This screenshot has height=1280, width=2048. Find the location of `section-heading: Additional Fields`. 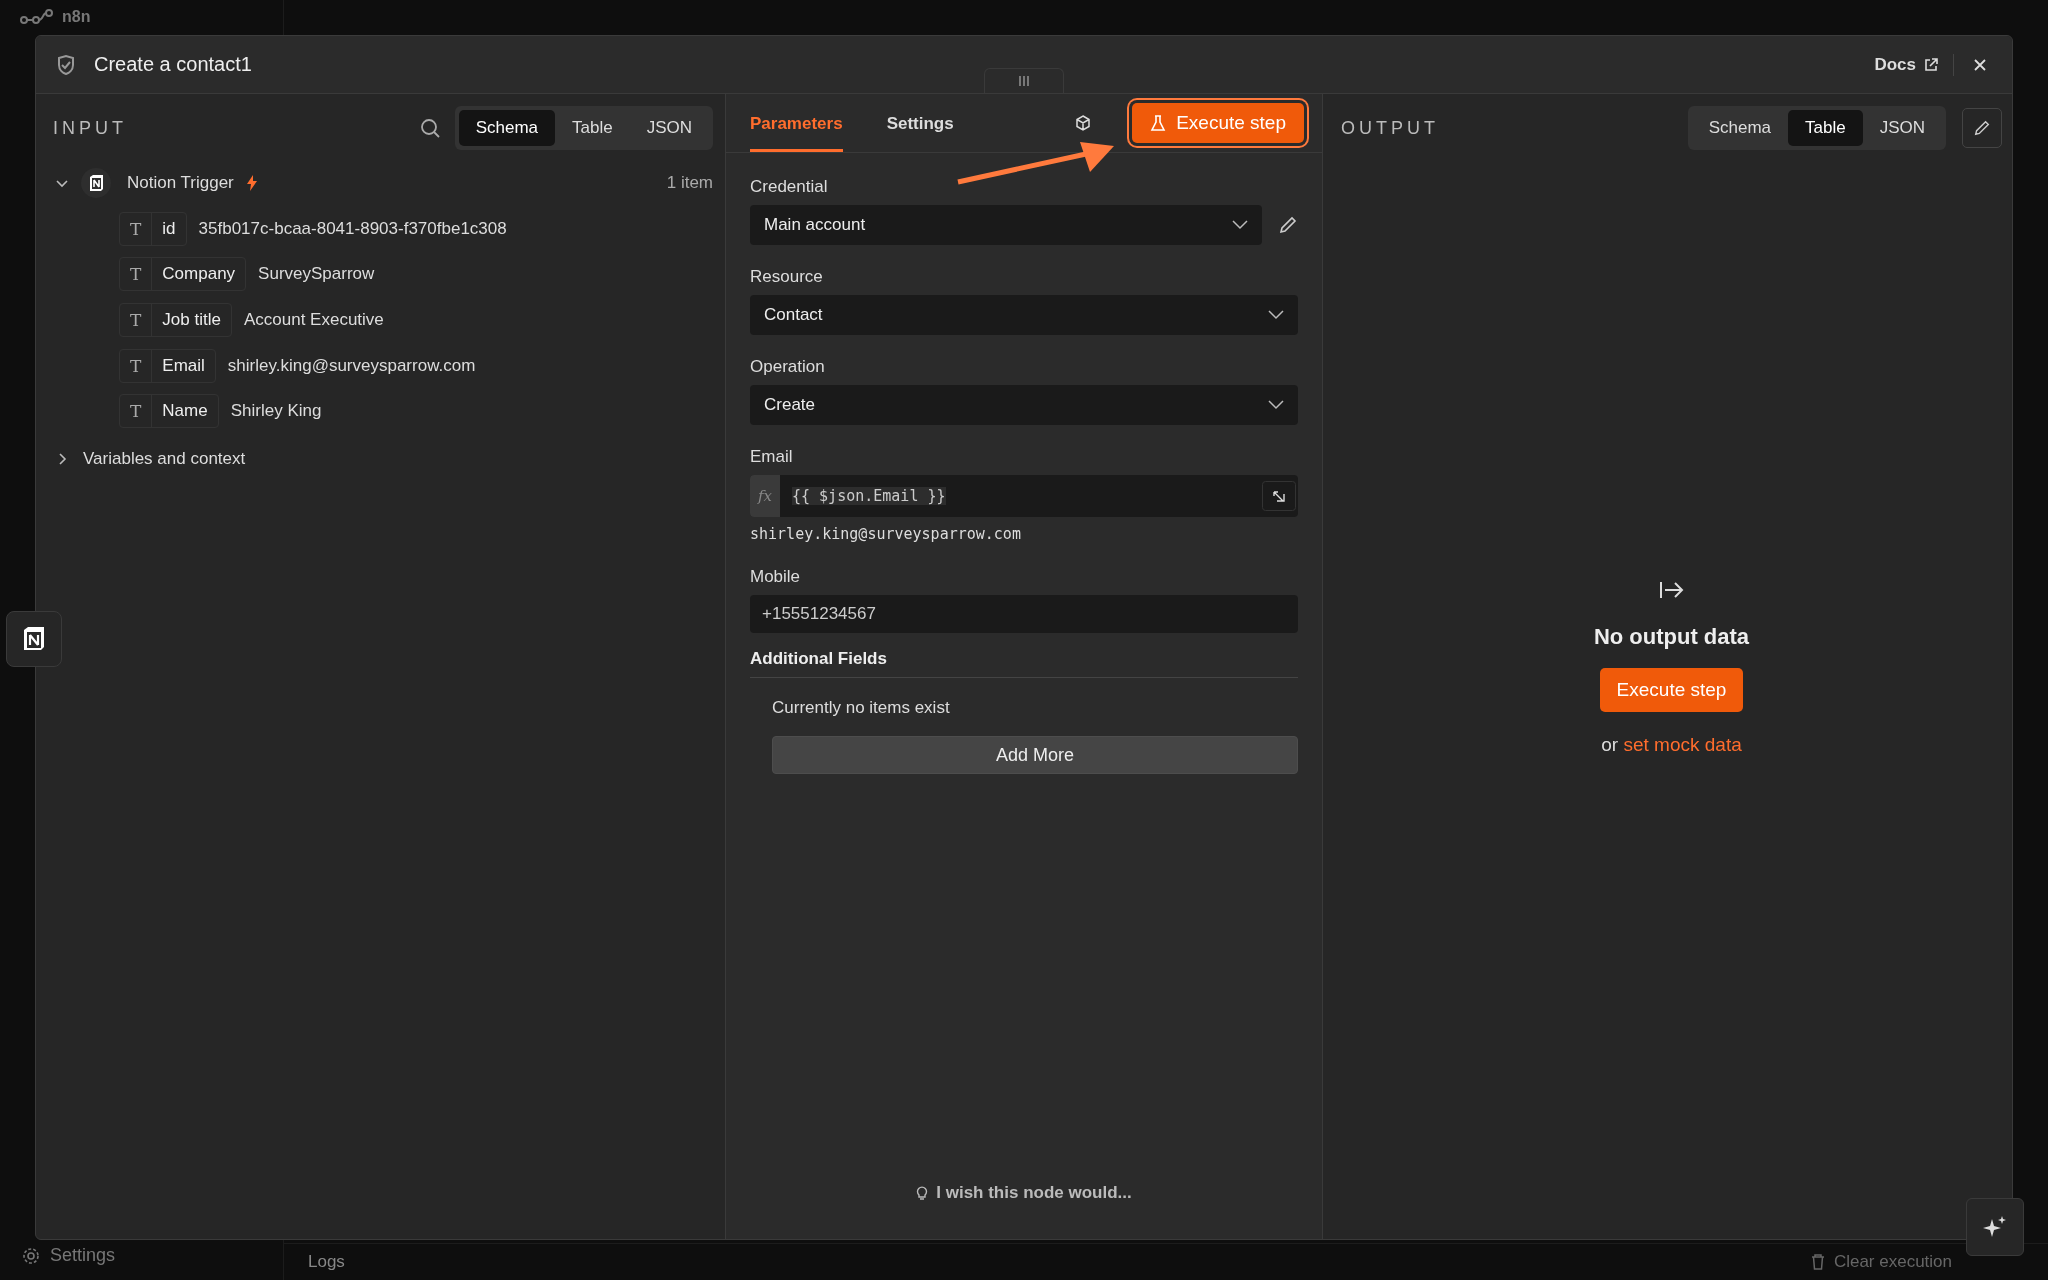

section-heading: Additional Fields is located at coordinates (819, 659).